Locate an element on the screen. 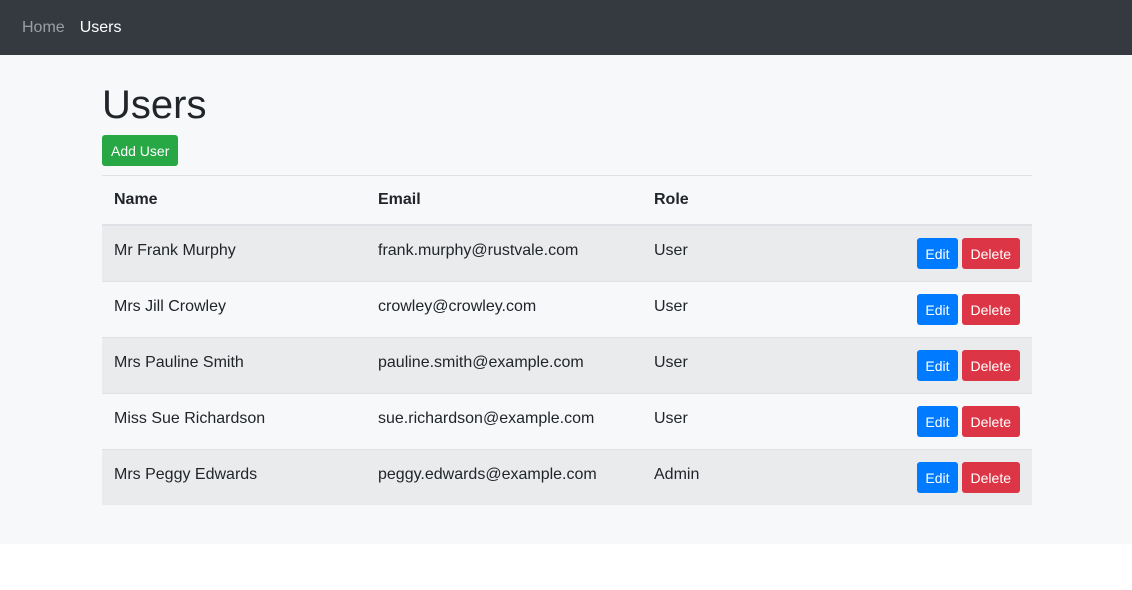 The height and width of the screenshot is (590, 1132). user-name: Mrs Pauline Smith is located at coordinates (179, 362).